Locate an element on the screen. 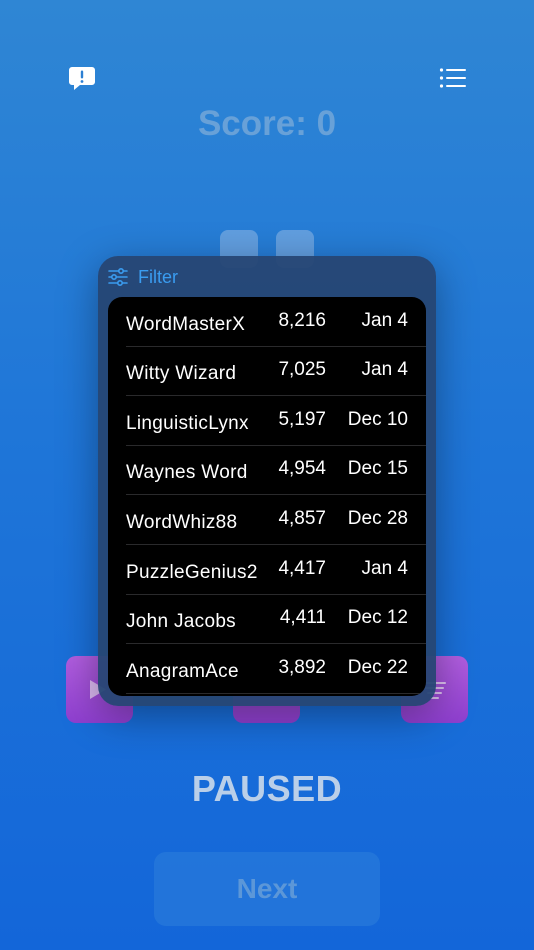 Image resolution: width=534 pixels, height=950 pixels. player-name: Witty Wizard is located at coordinates (181, 374).